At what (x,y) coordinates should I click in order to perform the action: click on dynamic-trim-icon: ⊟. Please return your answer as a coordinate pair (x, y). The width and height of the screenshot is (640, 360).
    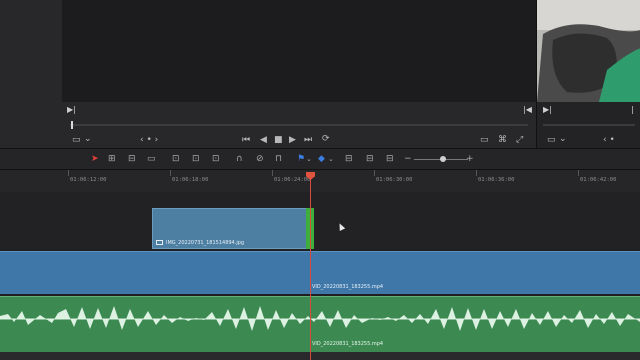
    Looking at the image, I should click on (132, 159).